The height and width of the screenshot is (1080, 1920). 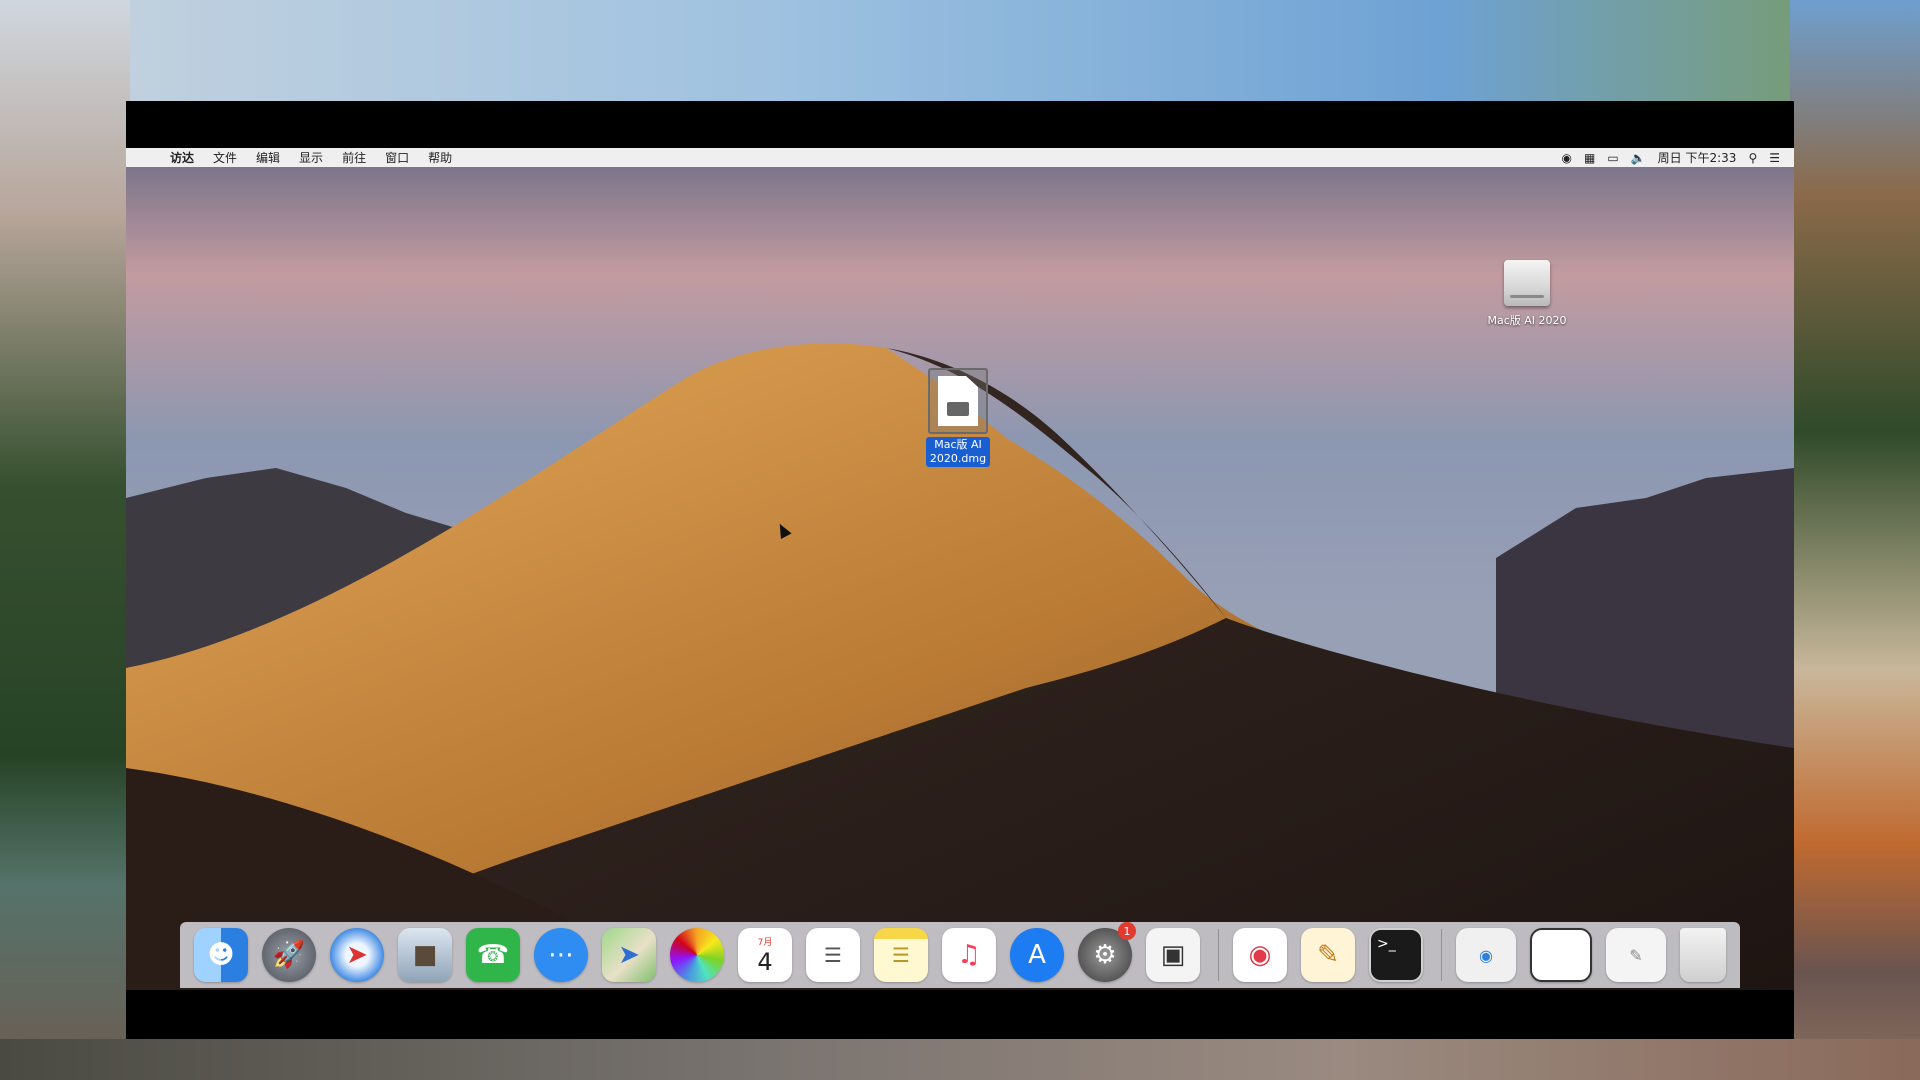 I want to click on notes-icon: ☰, so click(x=901, y=955).